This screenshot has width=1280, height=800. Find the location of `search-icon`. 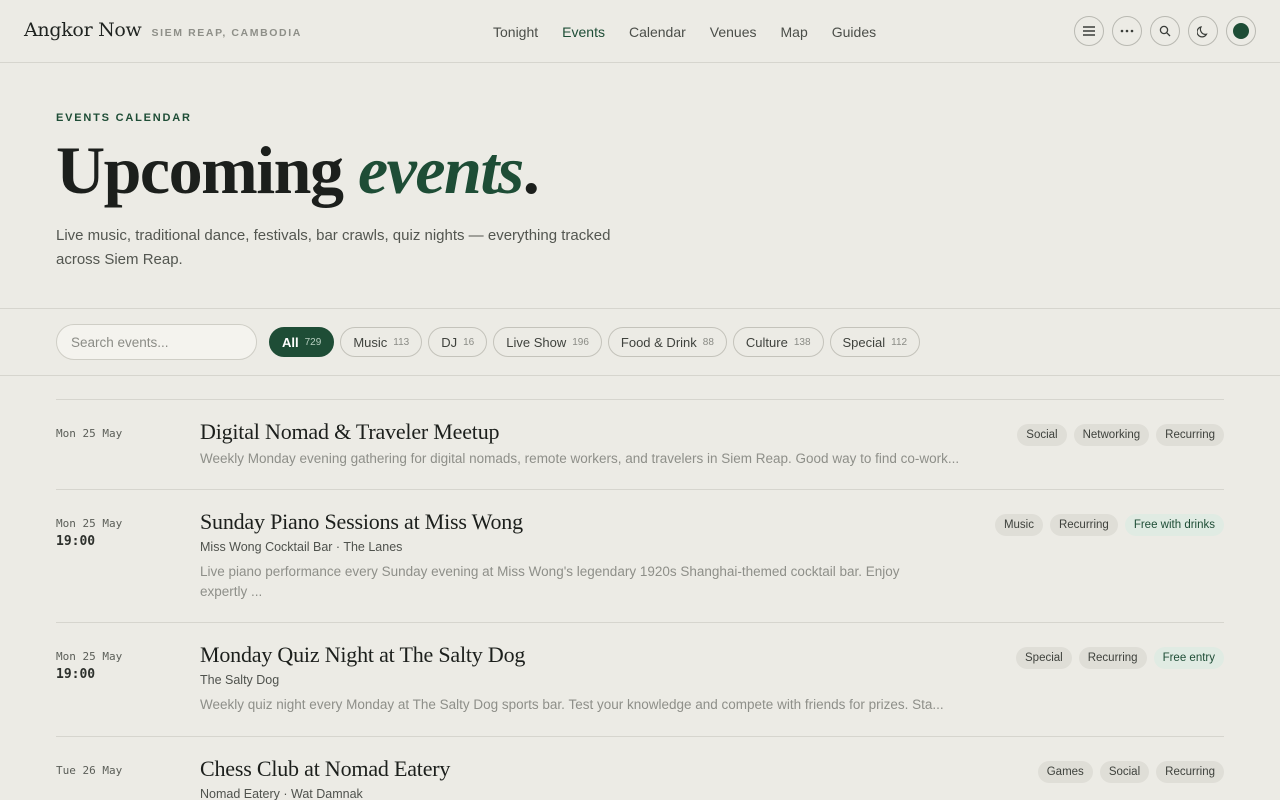

search-icon is located at coordinates (1165, 31).